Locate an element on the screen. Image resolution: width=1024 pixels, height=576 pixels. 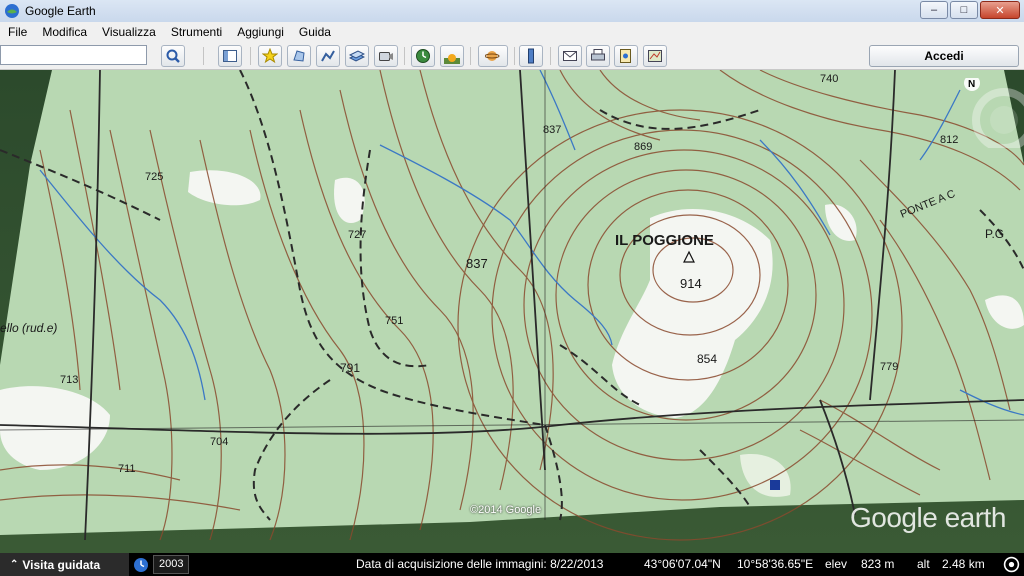
path-icon is located at coordinates (328, 56).